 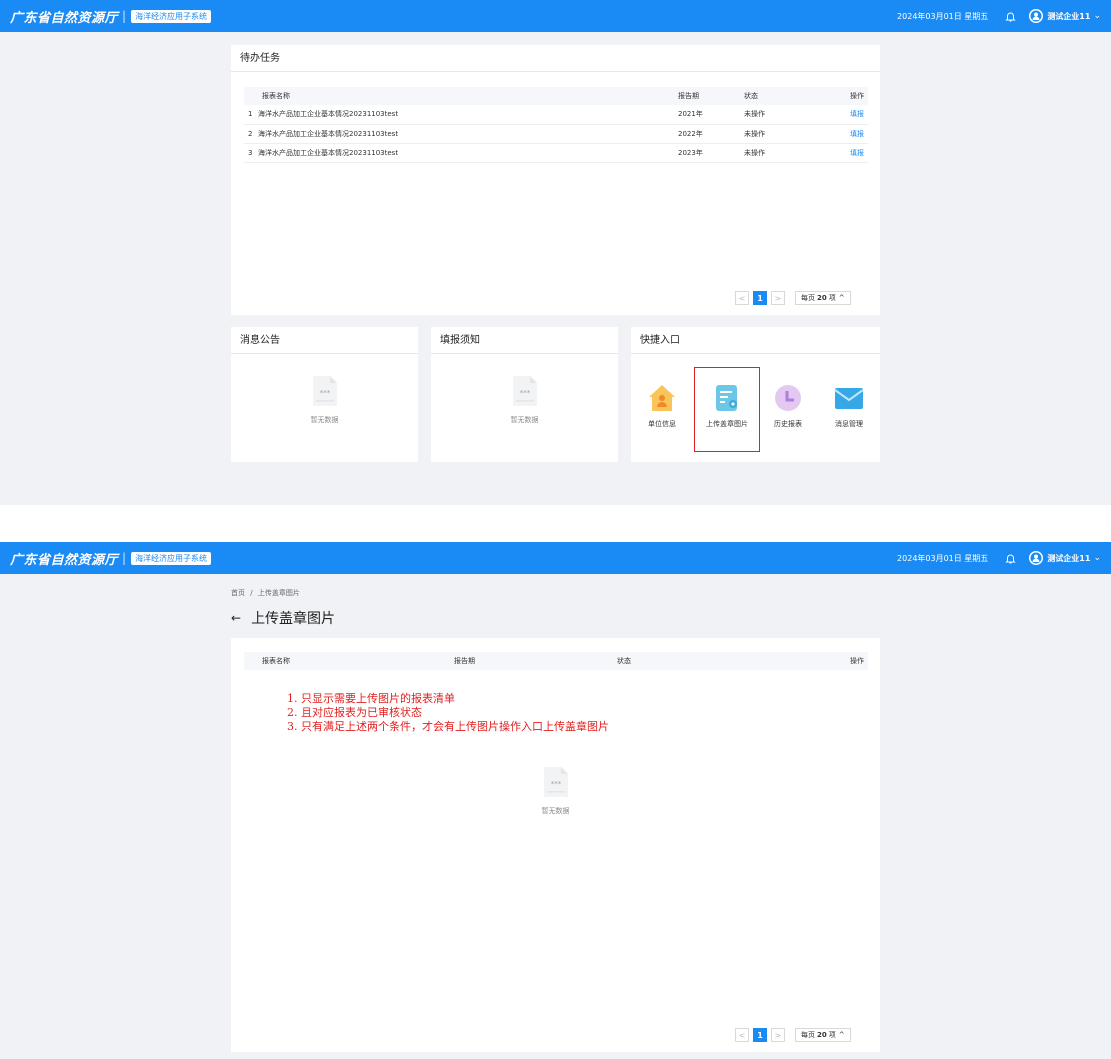 I want to click on quick-item-unit-info: 单位信息, so click(x=662, y=406).